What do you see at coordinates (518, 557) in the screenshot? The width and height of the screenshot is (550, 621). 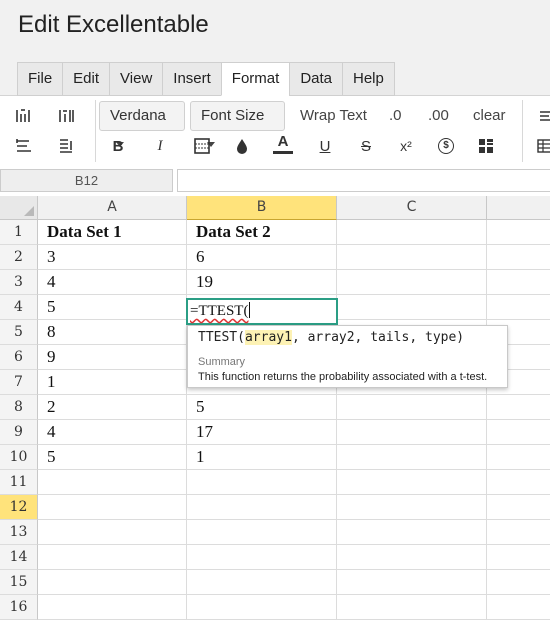 I see `cell-d14` at bounding box center [518, 557].